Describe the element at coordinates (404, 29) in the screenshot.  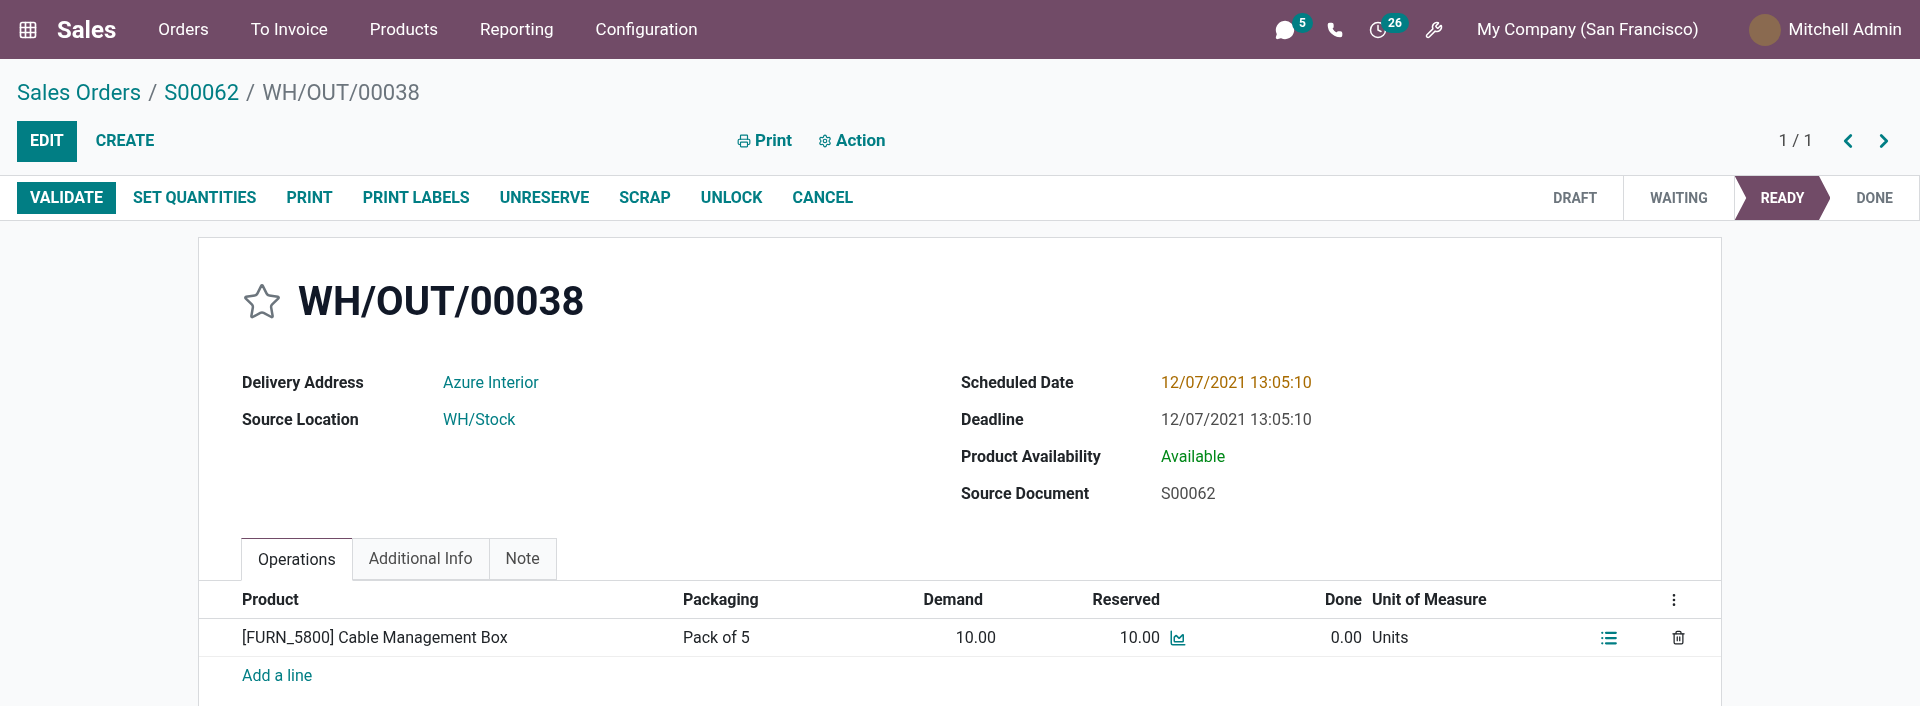
I see `menu-item: Products` at that location.